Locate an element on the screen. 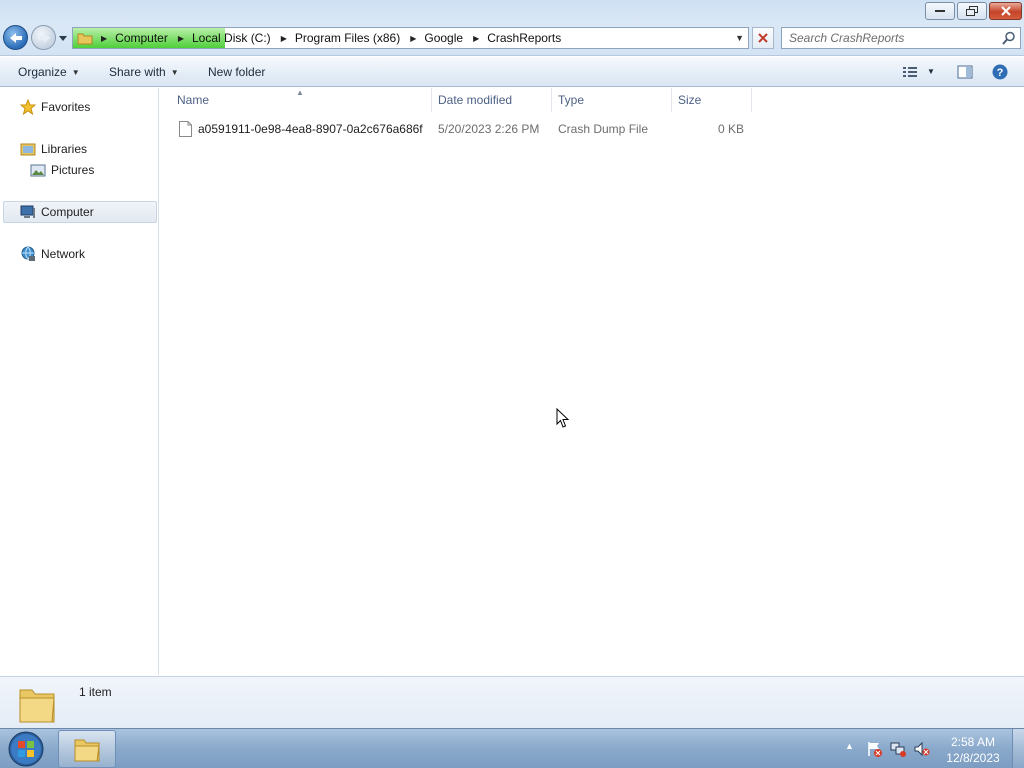 The width and height of the screenshot is (1024, 768). restore-button is located at coordinates (972, 11).